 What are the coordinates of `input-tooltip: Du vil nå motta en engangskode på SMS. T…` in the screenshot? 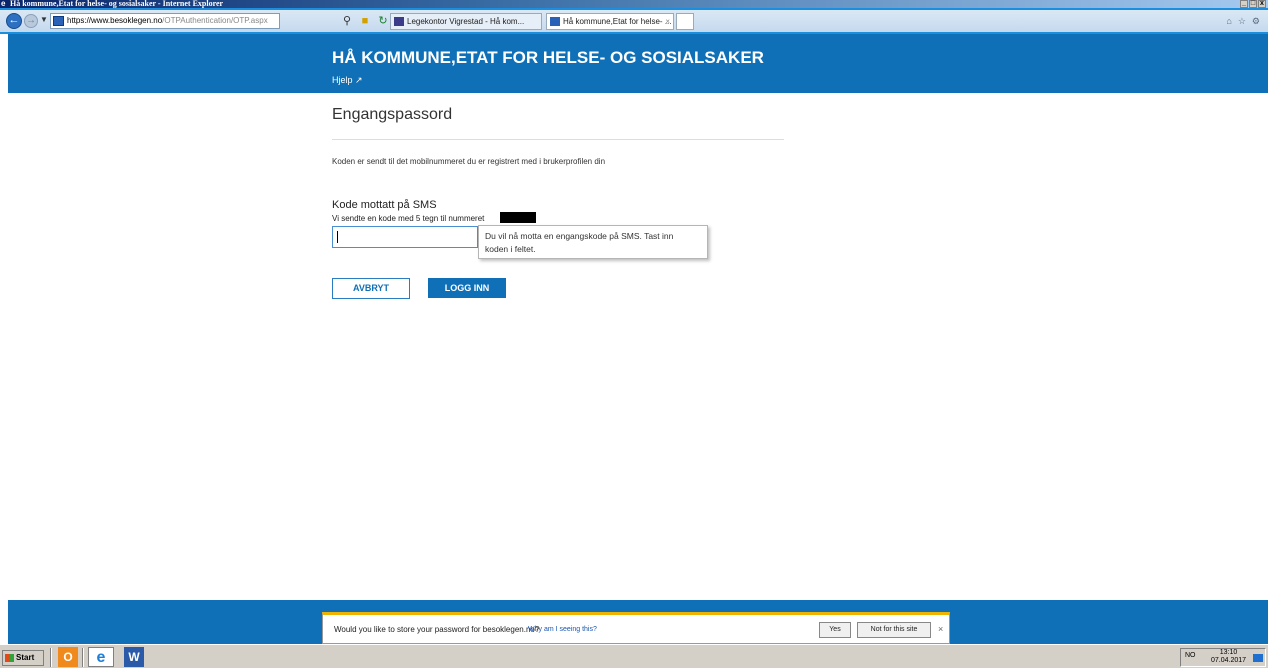 It's located at (593, 242).